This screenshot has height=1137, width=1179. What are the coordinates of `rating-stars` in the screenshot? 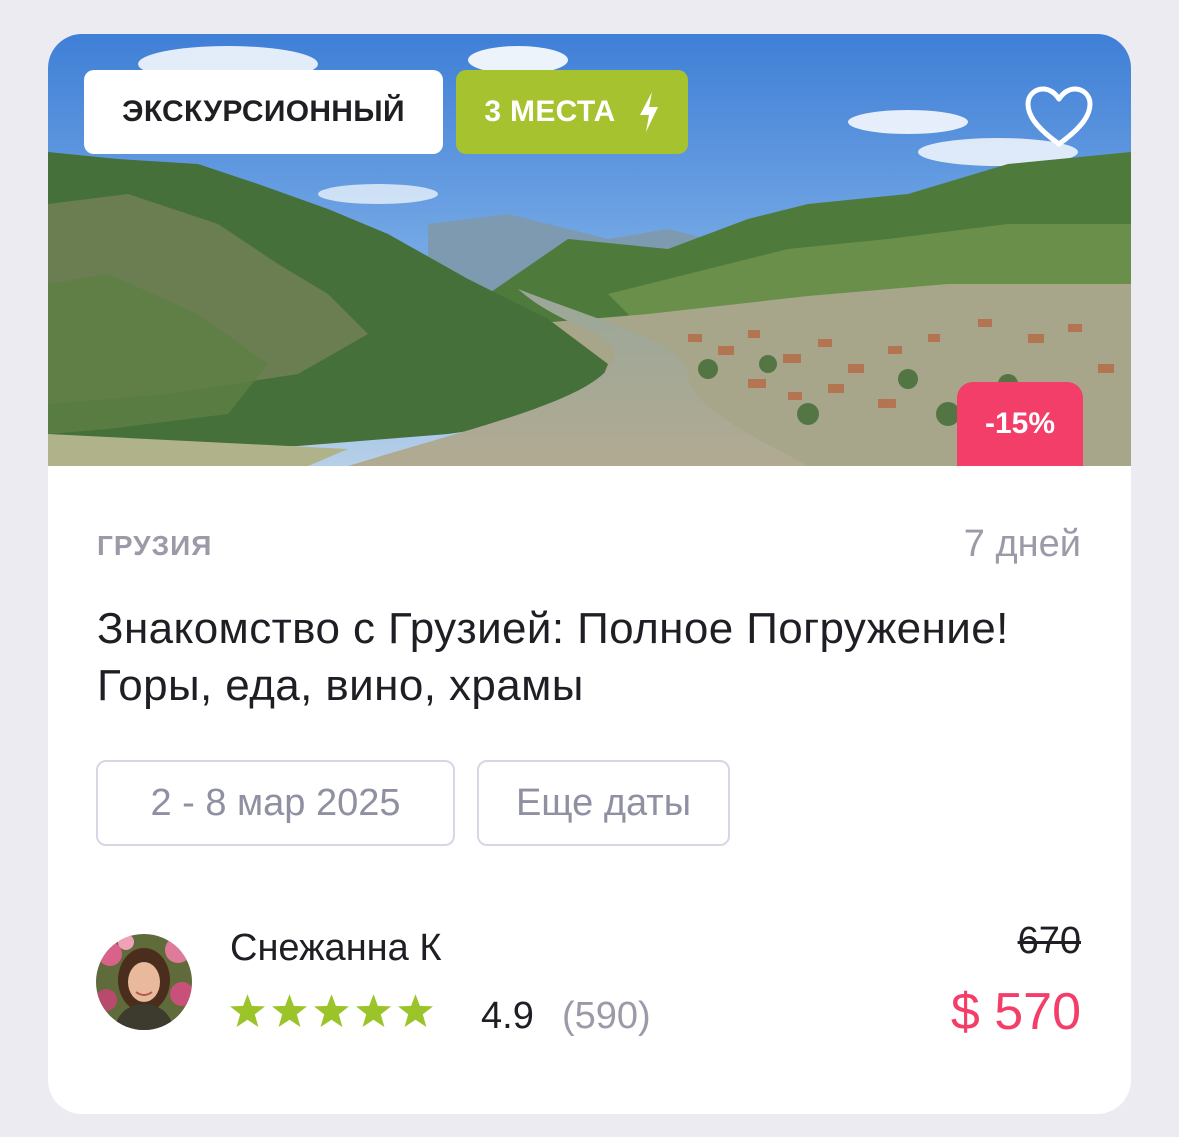 It's located at (331, 1011).